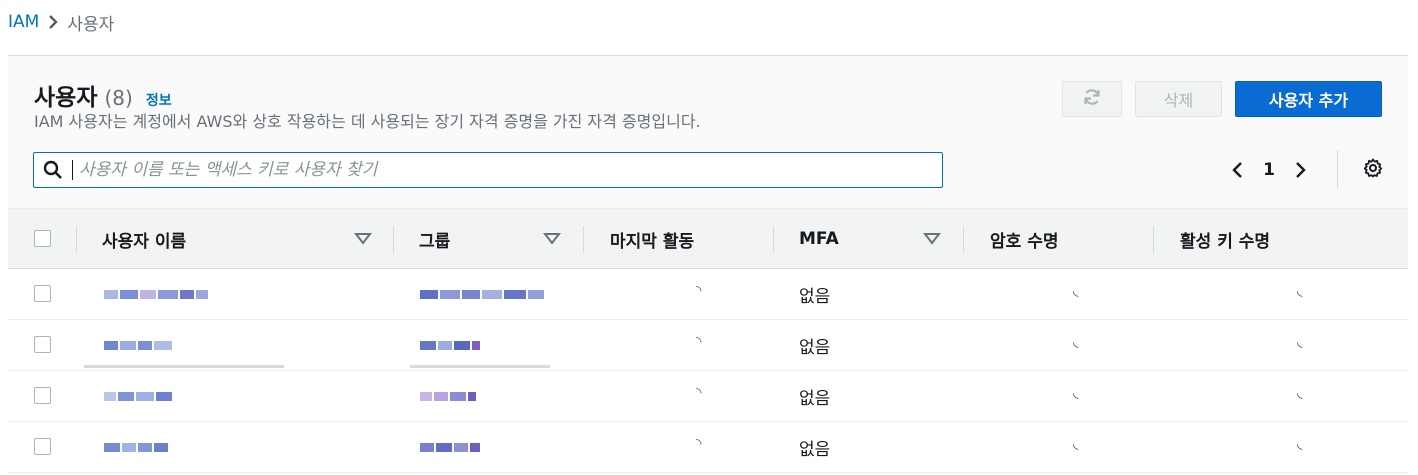  I want to click on delete-button: 삭제, so click(1178, 99).